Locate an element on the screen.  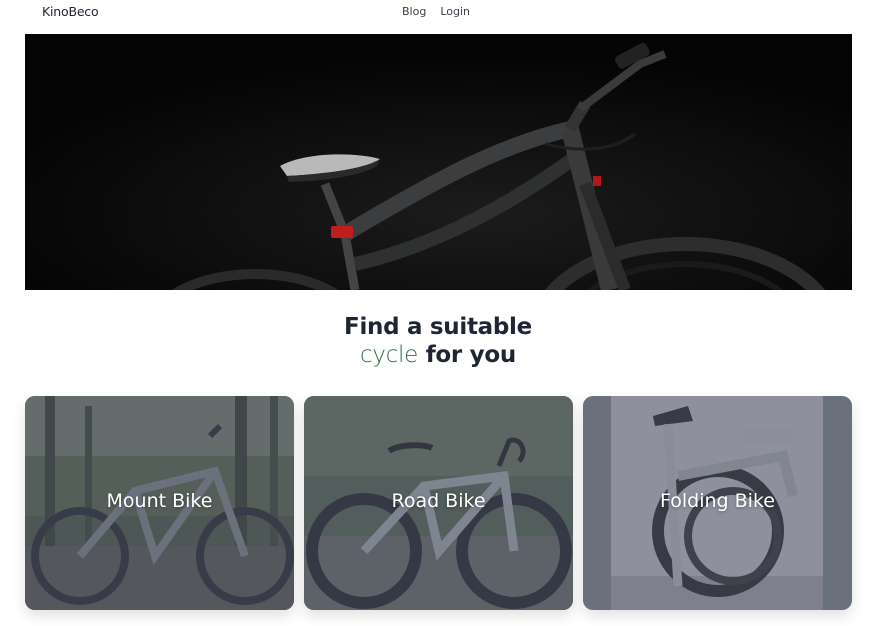
section-heading: Find a suitable cycle for you is located at coordinates (438, 341).